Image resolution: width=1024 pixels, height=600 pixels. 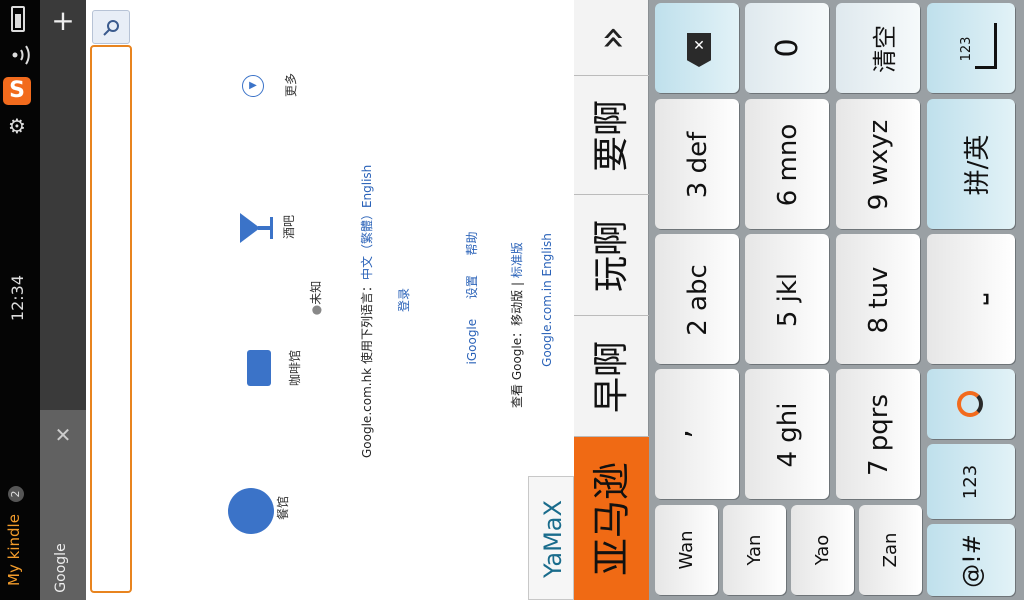 What do you see at coordinates (111, 319) in the screenshot?
I see `search-input` at bounding box center [111, 319].